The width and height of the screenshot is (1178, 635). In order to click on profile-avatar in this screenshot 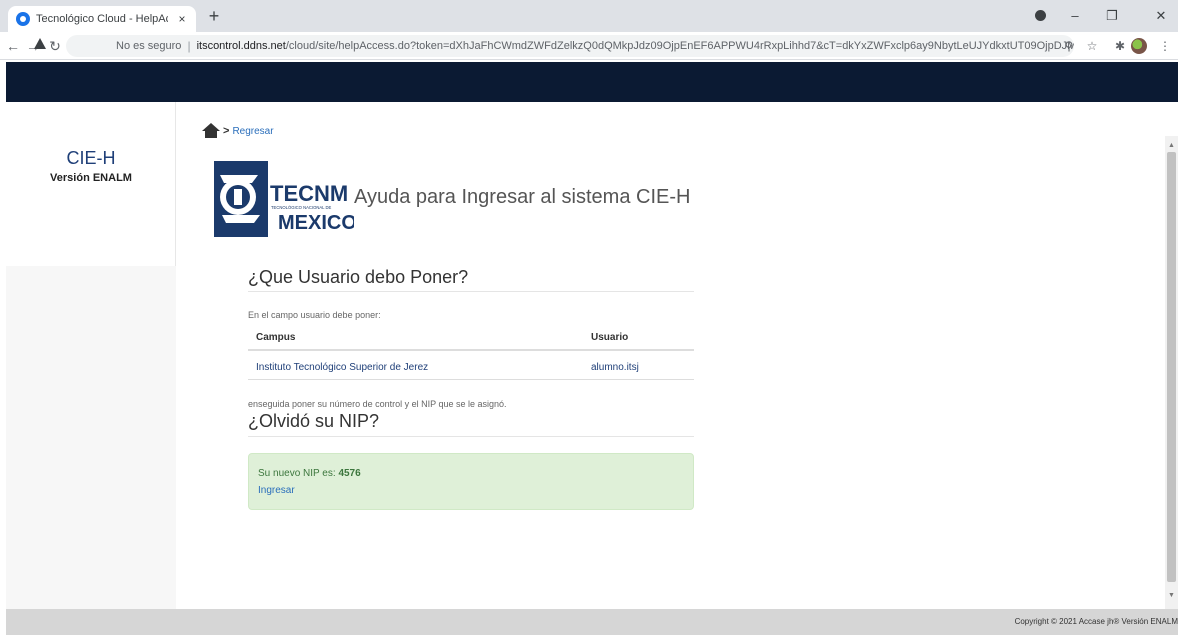, I will do `click(1139, 46)`.